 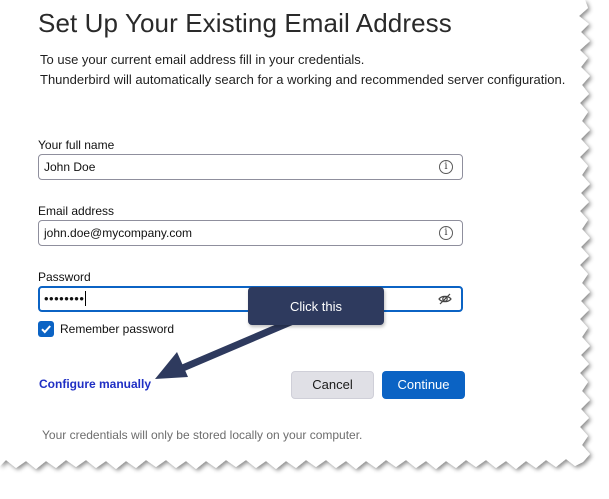 I want to click on text-caret, so click(x=86, y=298).